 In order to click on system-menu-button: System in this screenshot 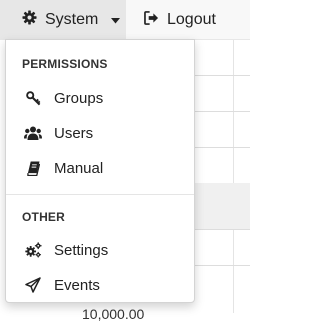, I will do `click(63, 20)`.